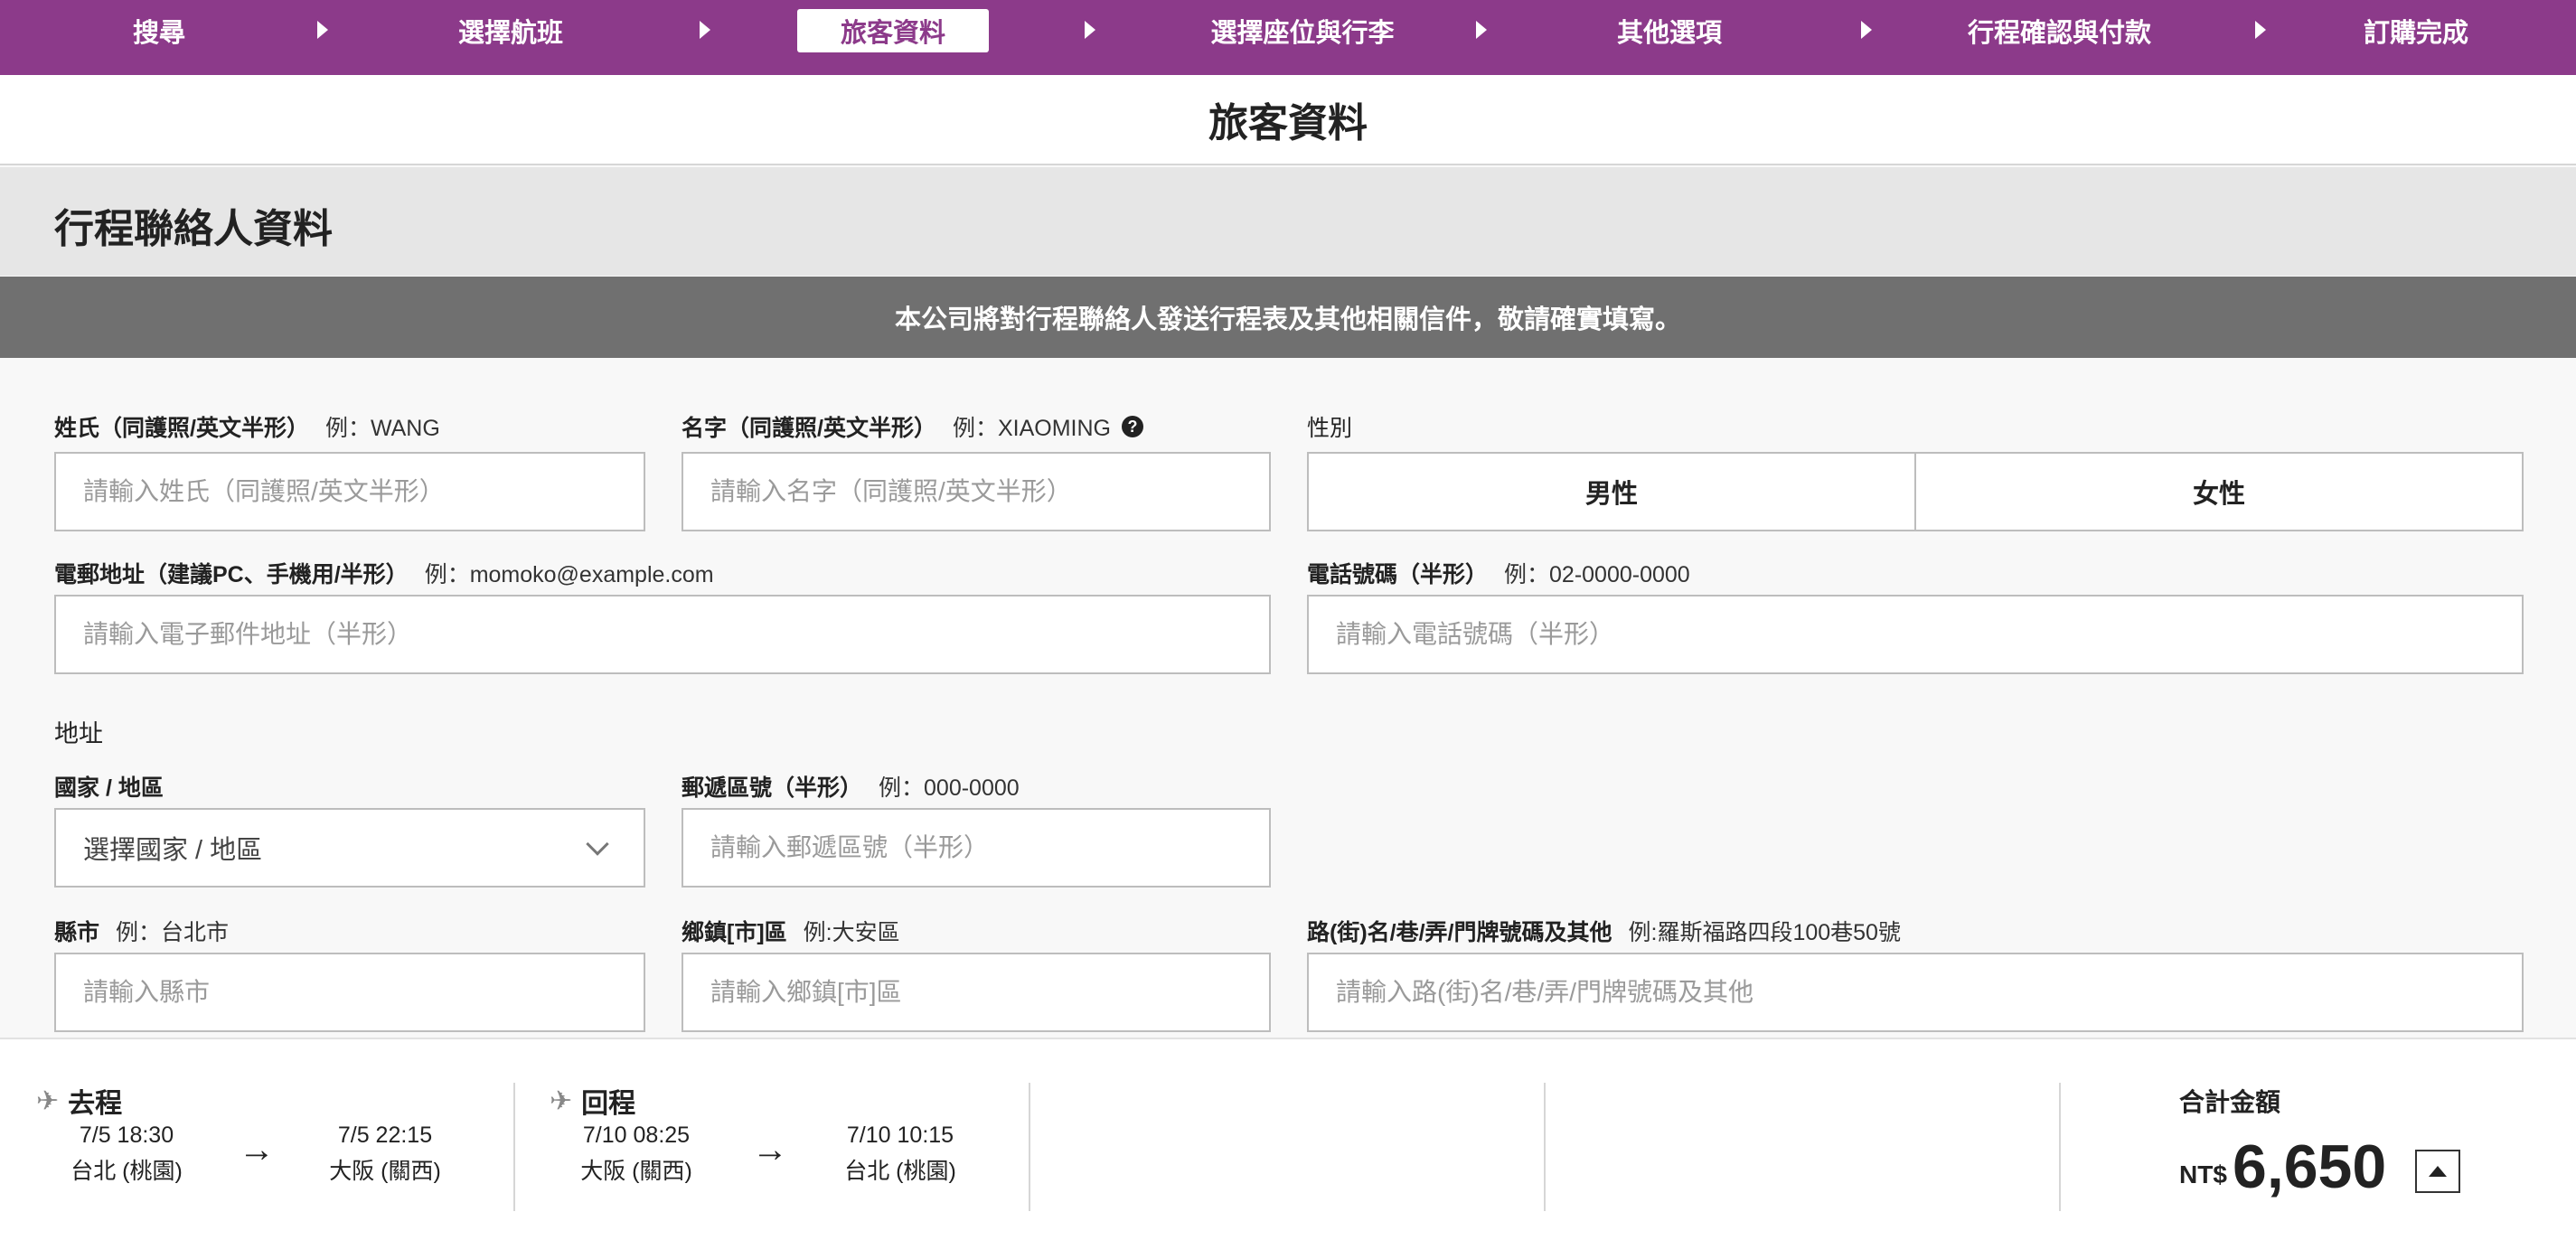 This screenshot has width=2576, height=1240. I want to click on district-label: 鄉鎮[市]區, so click(735, 932).